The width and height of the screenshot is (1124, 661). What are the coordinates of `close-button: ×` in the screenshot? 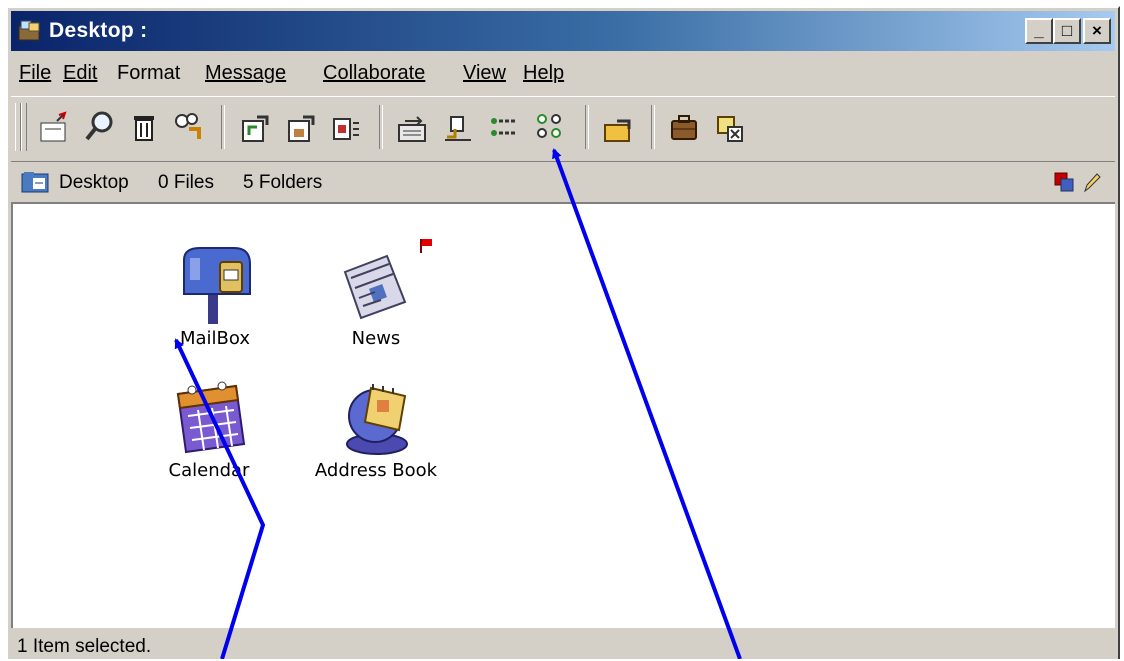 It's located at (1097, 31).